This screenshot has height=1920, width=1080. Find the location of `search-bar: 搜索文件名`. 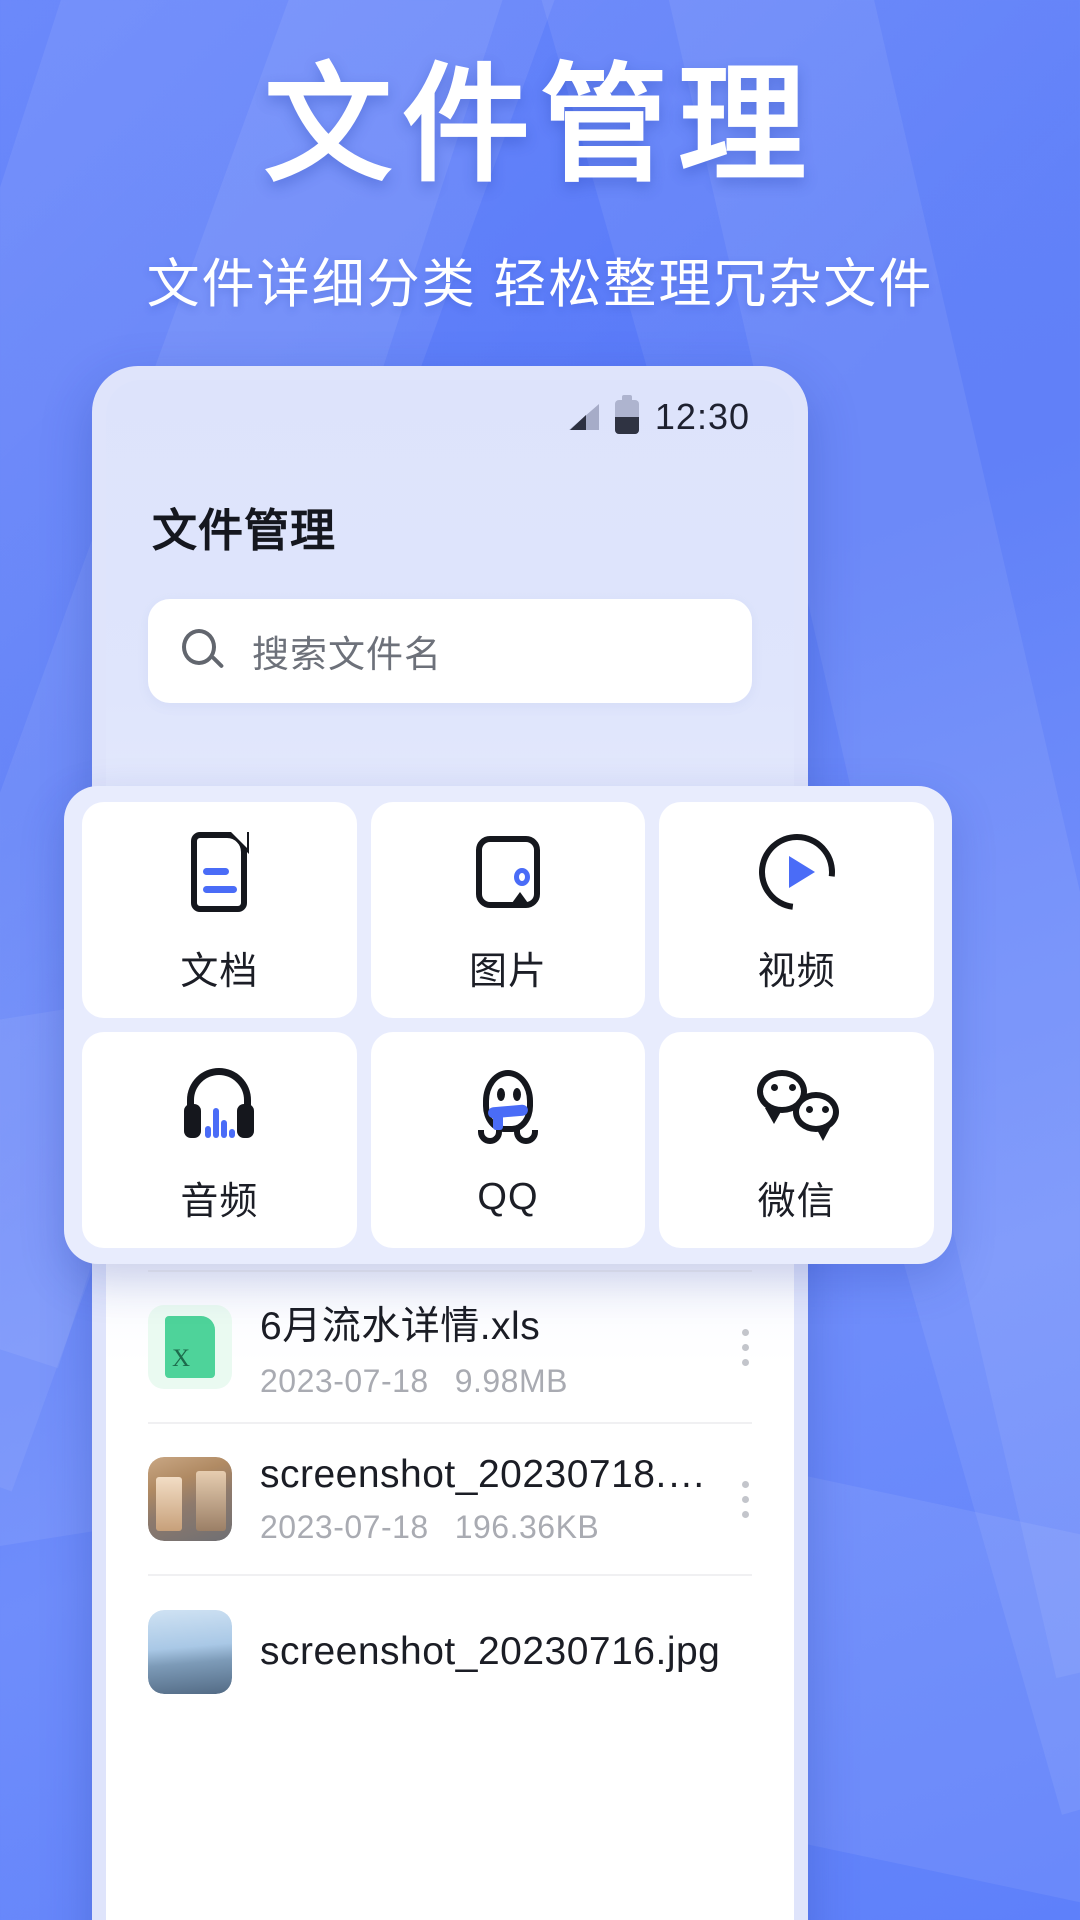

search-bar: 搜索文件名 is located at coordinates (450, 651).